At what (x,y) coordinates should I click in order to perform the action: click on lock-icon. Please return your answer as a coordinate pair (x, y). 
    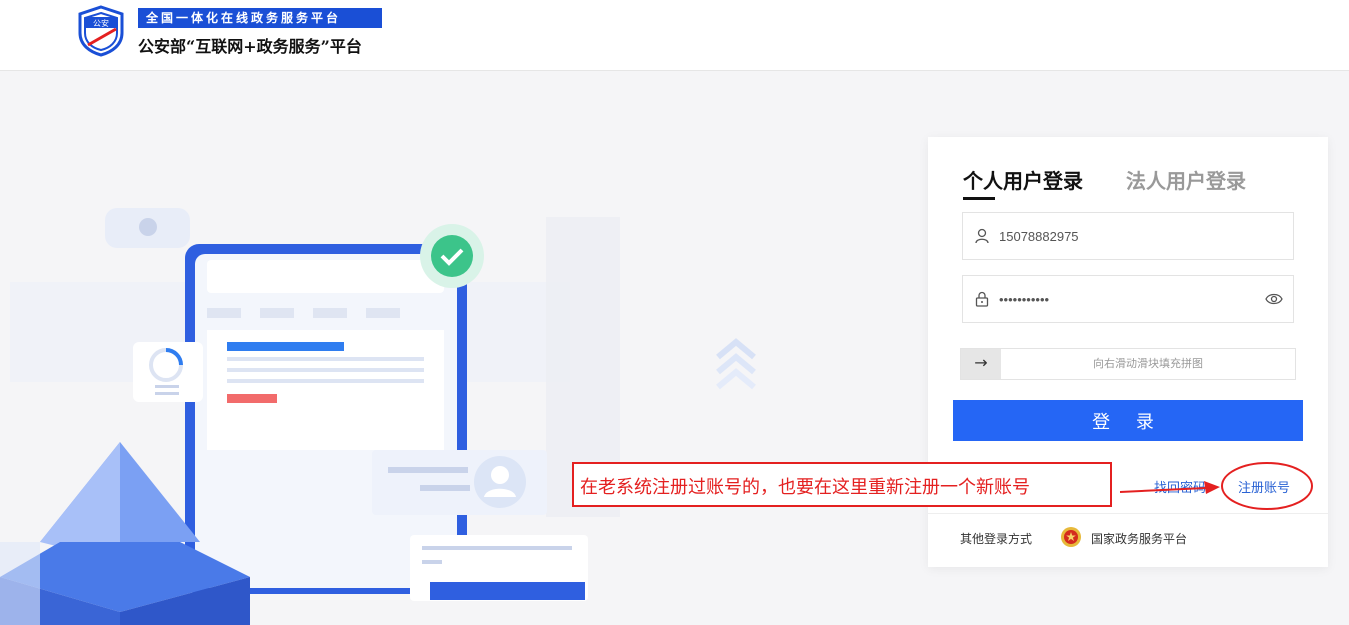
    Looking at the image, I should click on (982, 299).